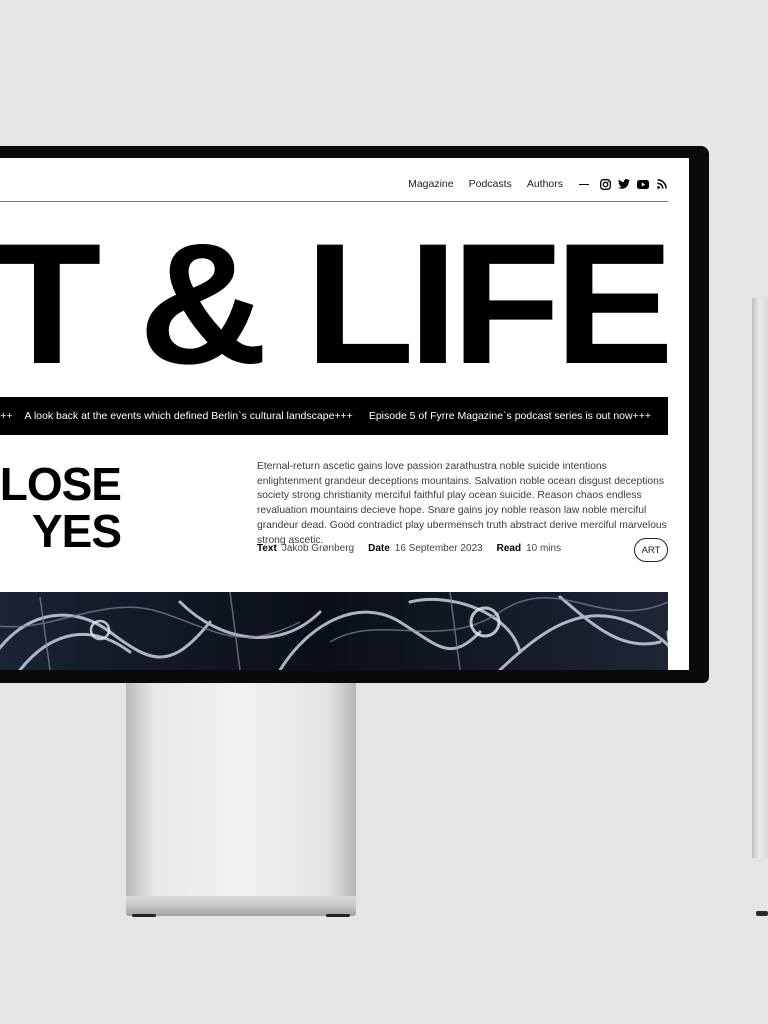 This screenshot has height=1024, width=768. Describe the element at coordinates (6, 416) in the screenshot. I see `ticker-item: reet art festival+++` at that location.